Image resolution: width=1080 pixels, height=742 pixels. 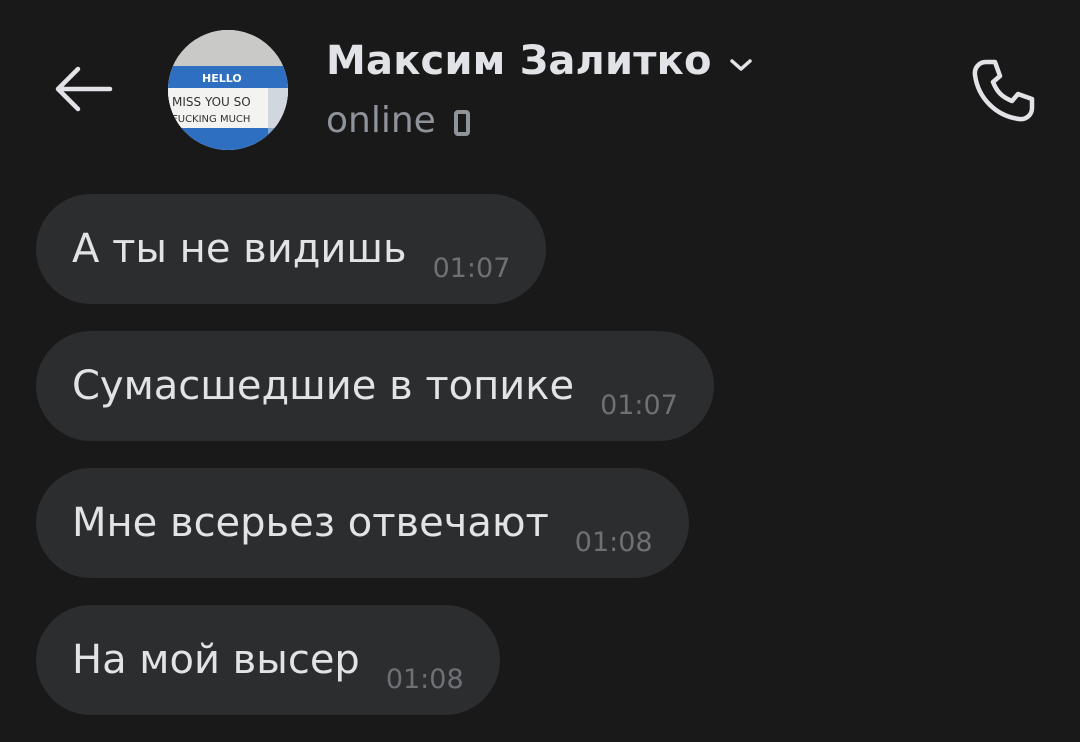 What do you see at coordinates (323, 386) in the screenshot?
I see `message-text: Сумасшедшие в топике` at bounding box center [323, 386].